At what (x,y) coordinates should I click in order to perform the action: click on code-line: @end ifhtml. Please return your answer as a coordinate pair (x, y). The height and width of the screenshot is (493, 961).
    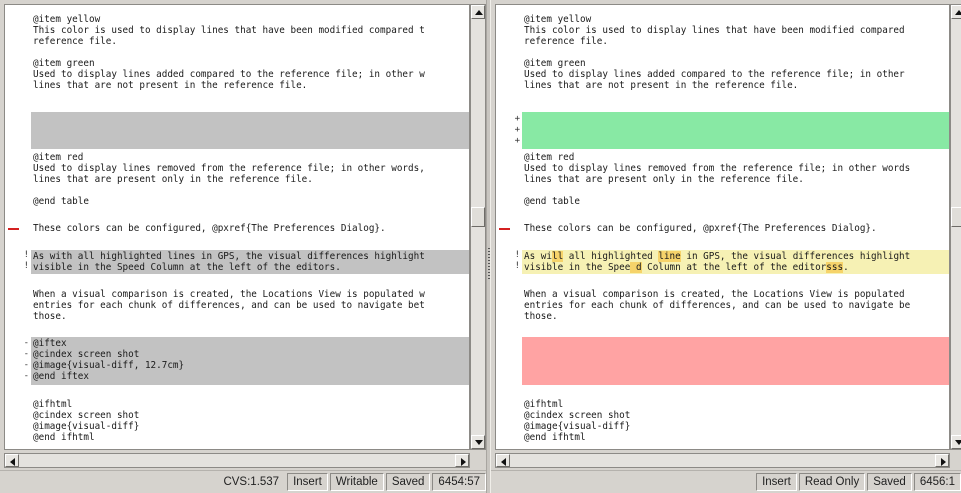
    Looking at the image, I should click on (555, 437).